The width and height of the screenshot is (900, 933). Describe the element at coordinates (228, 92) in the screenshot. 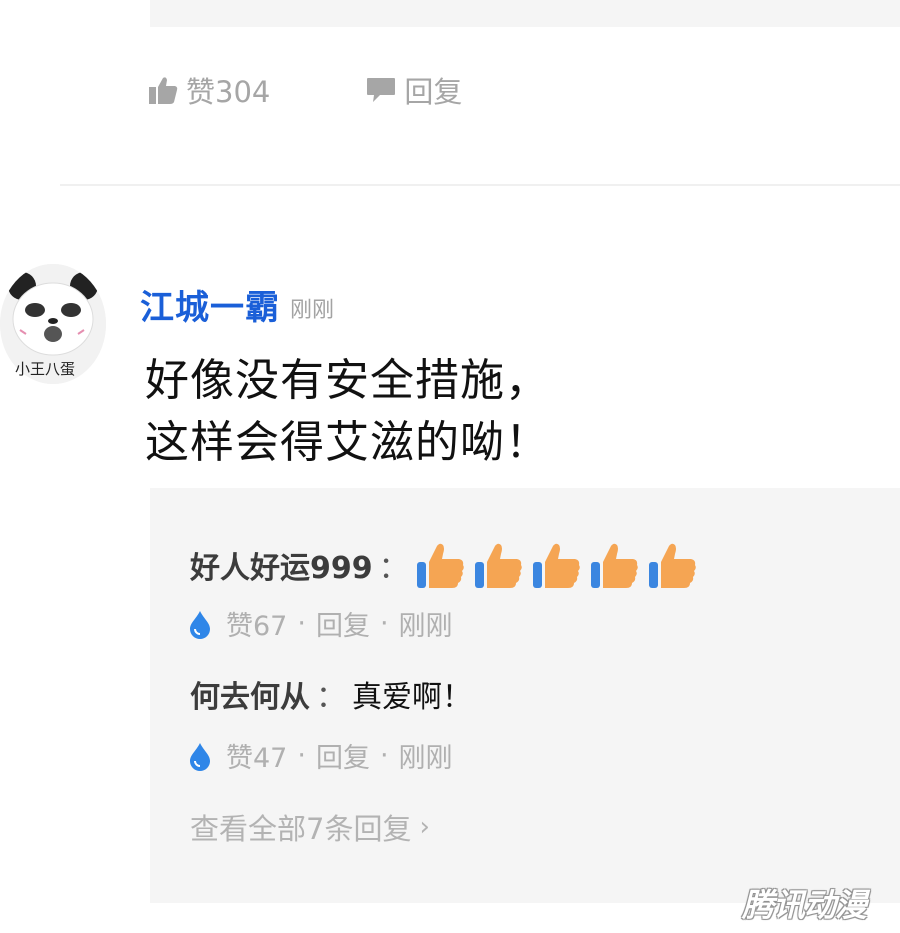

I see `like-count: 赞304` at that location.